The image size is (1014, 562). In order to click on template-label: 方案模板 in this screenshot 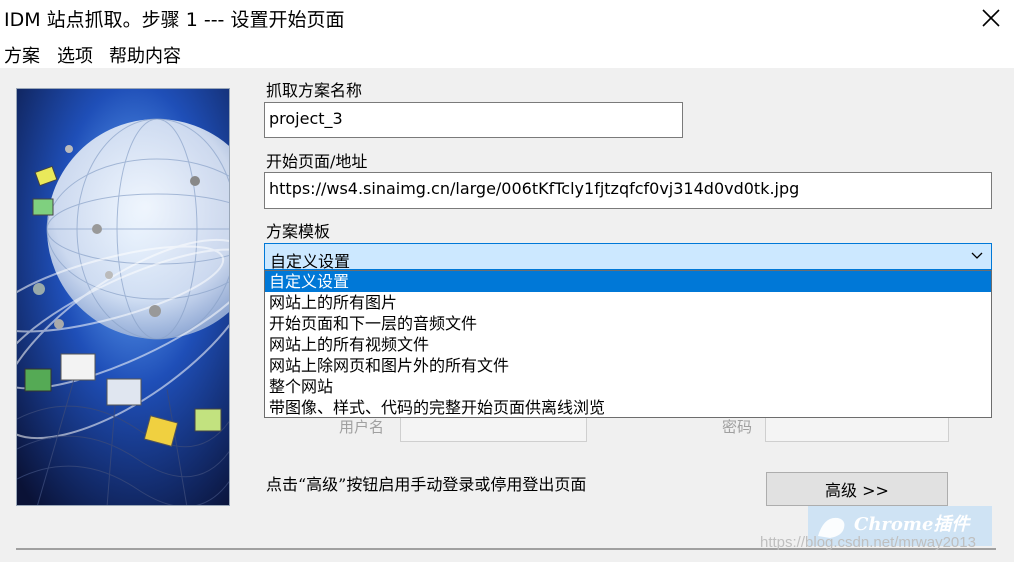, I will do `click(298, 231)`.